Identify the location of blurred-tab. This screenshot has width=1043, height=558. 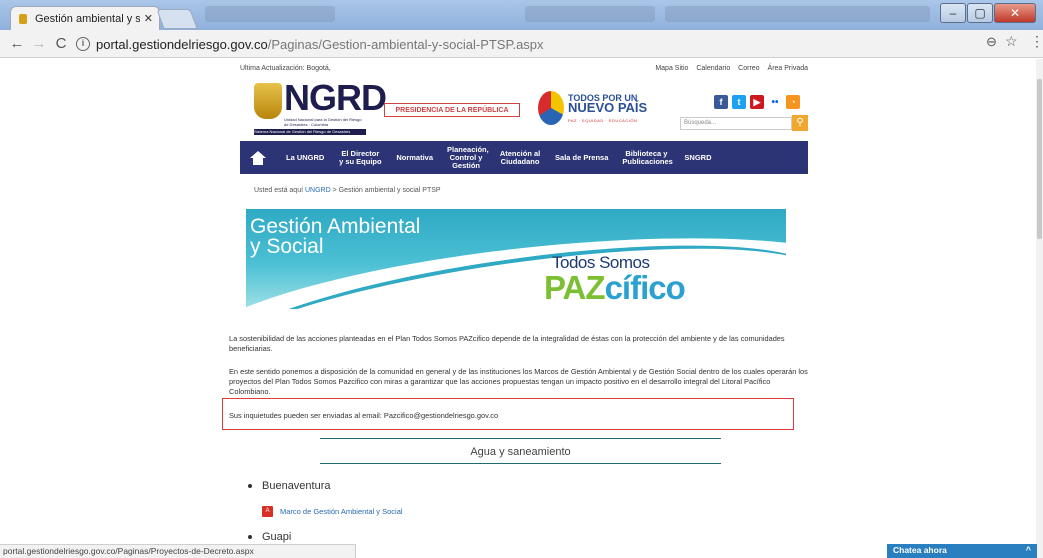
(270, 14).